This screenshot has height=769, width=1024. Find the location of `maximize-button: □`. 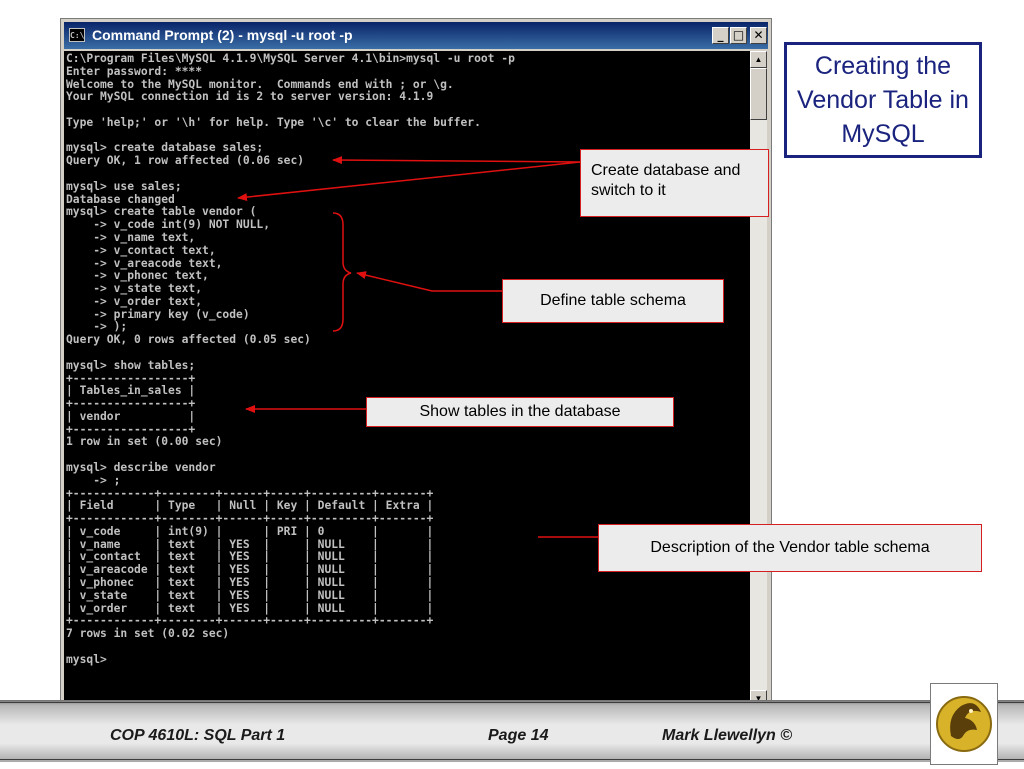

maximize-button: □ is located at coordinates (738, 35).